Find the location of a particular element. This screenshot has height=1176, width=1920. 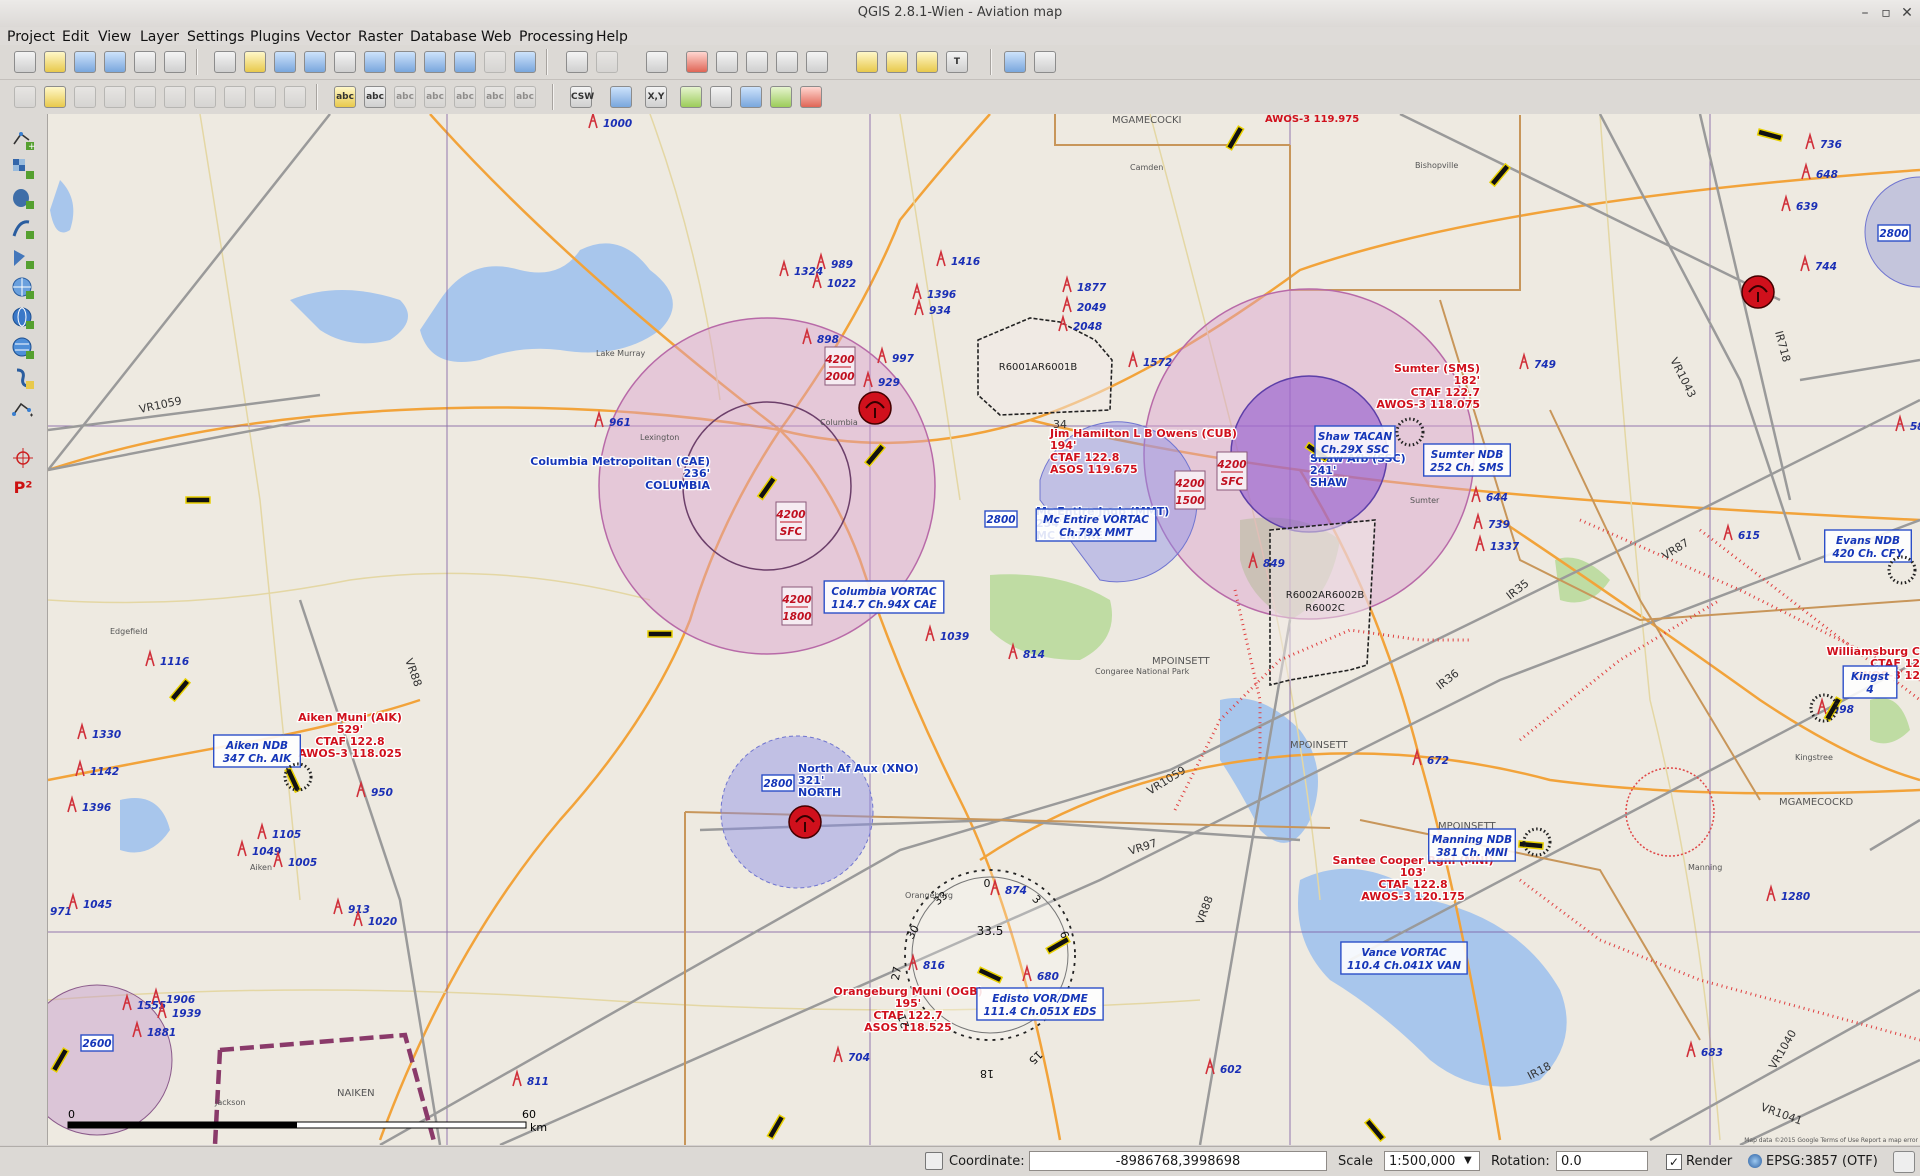

new-project-icon is located at coordinates (25, 62).